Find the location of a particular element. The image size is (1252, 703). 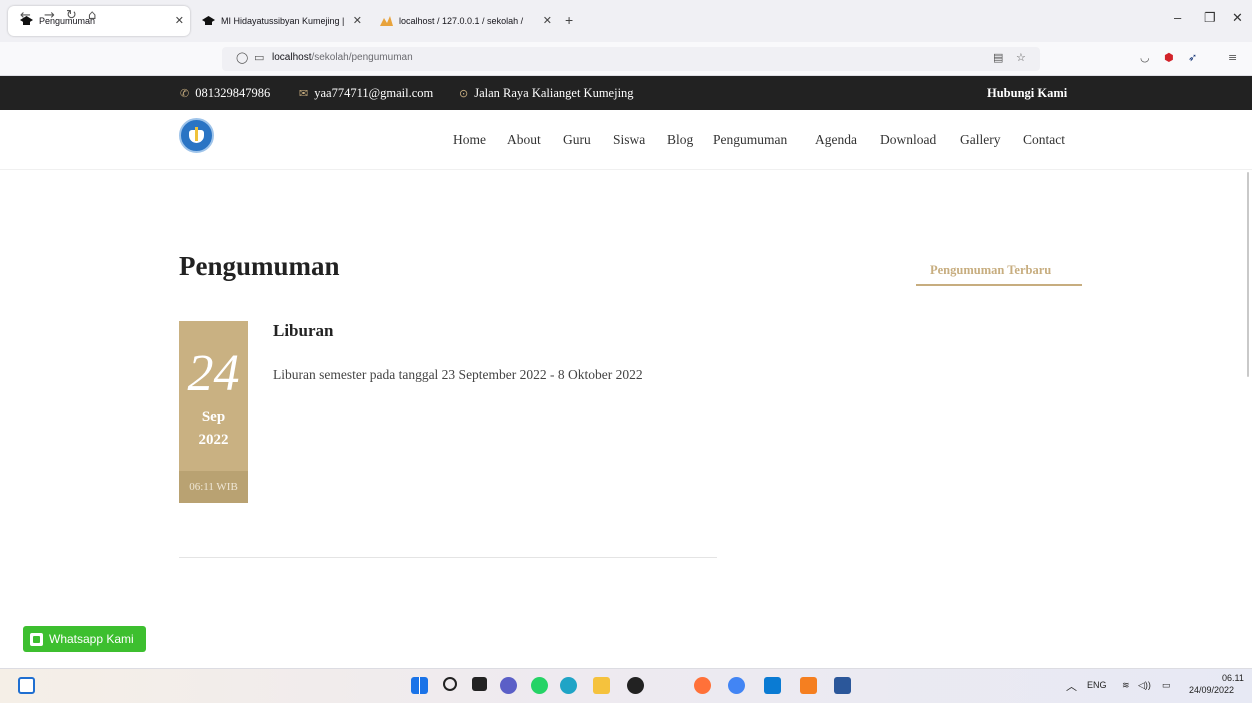

windows-taskbar is located at coordinates (626, 685).